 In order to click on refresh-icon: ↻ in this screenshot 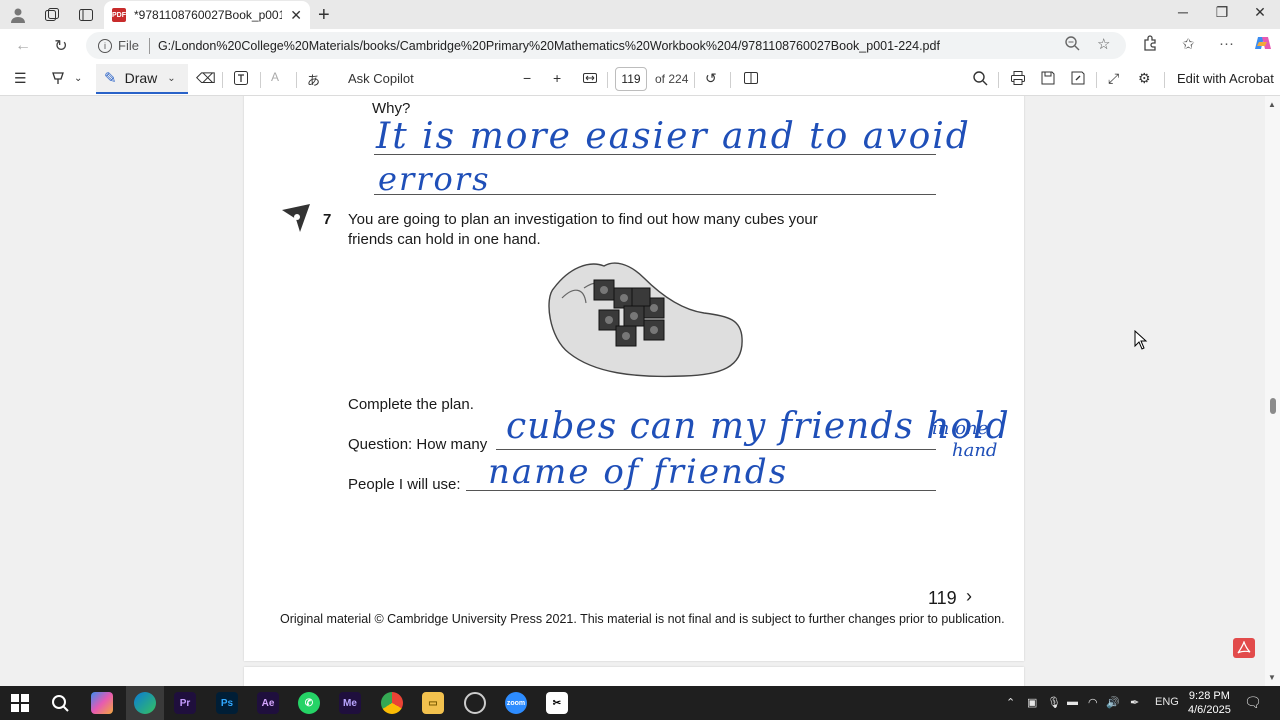, I will do `click(61, 46)`.